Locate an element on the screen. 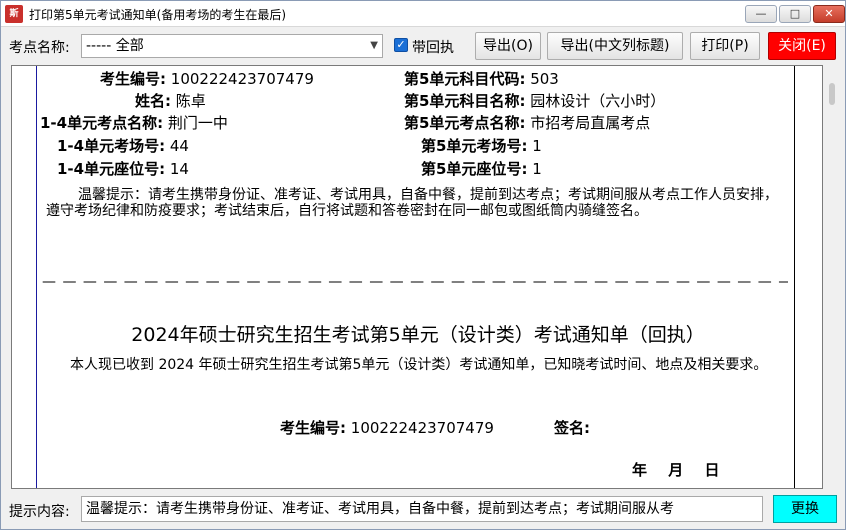 The height and width of the screenshot is (530, 846). receipt-exam-no-row: 考生编号: 100222423707479 is located at coordinates (387, 428).